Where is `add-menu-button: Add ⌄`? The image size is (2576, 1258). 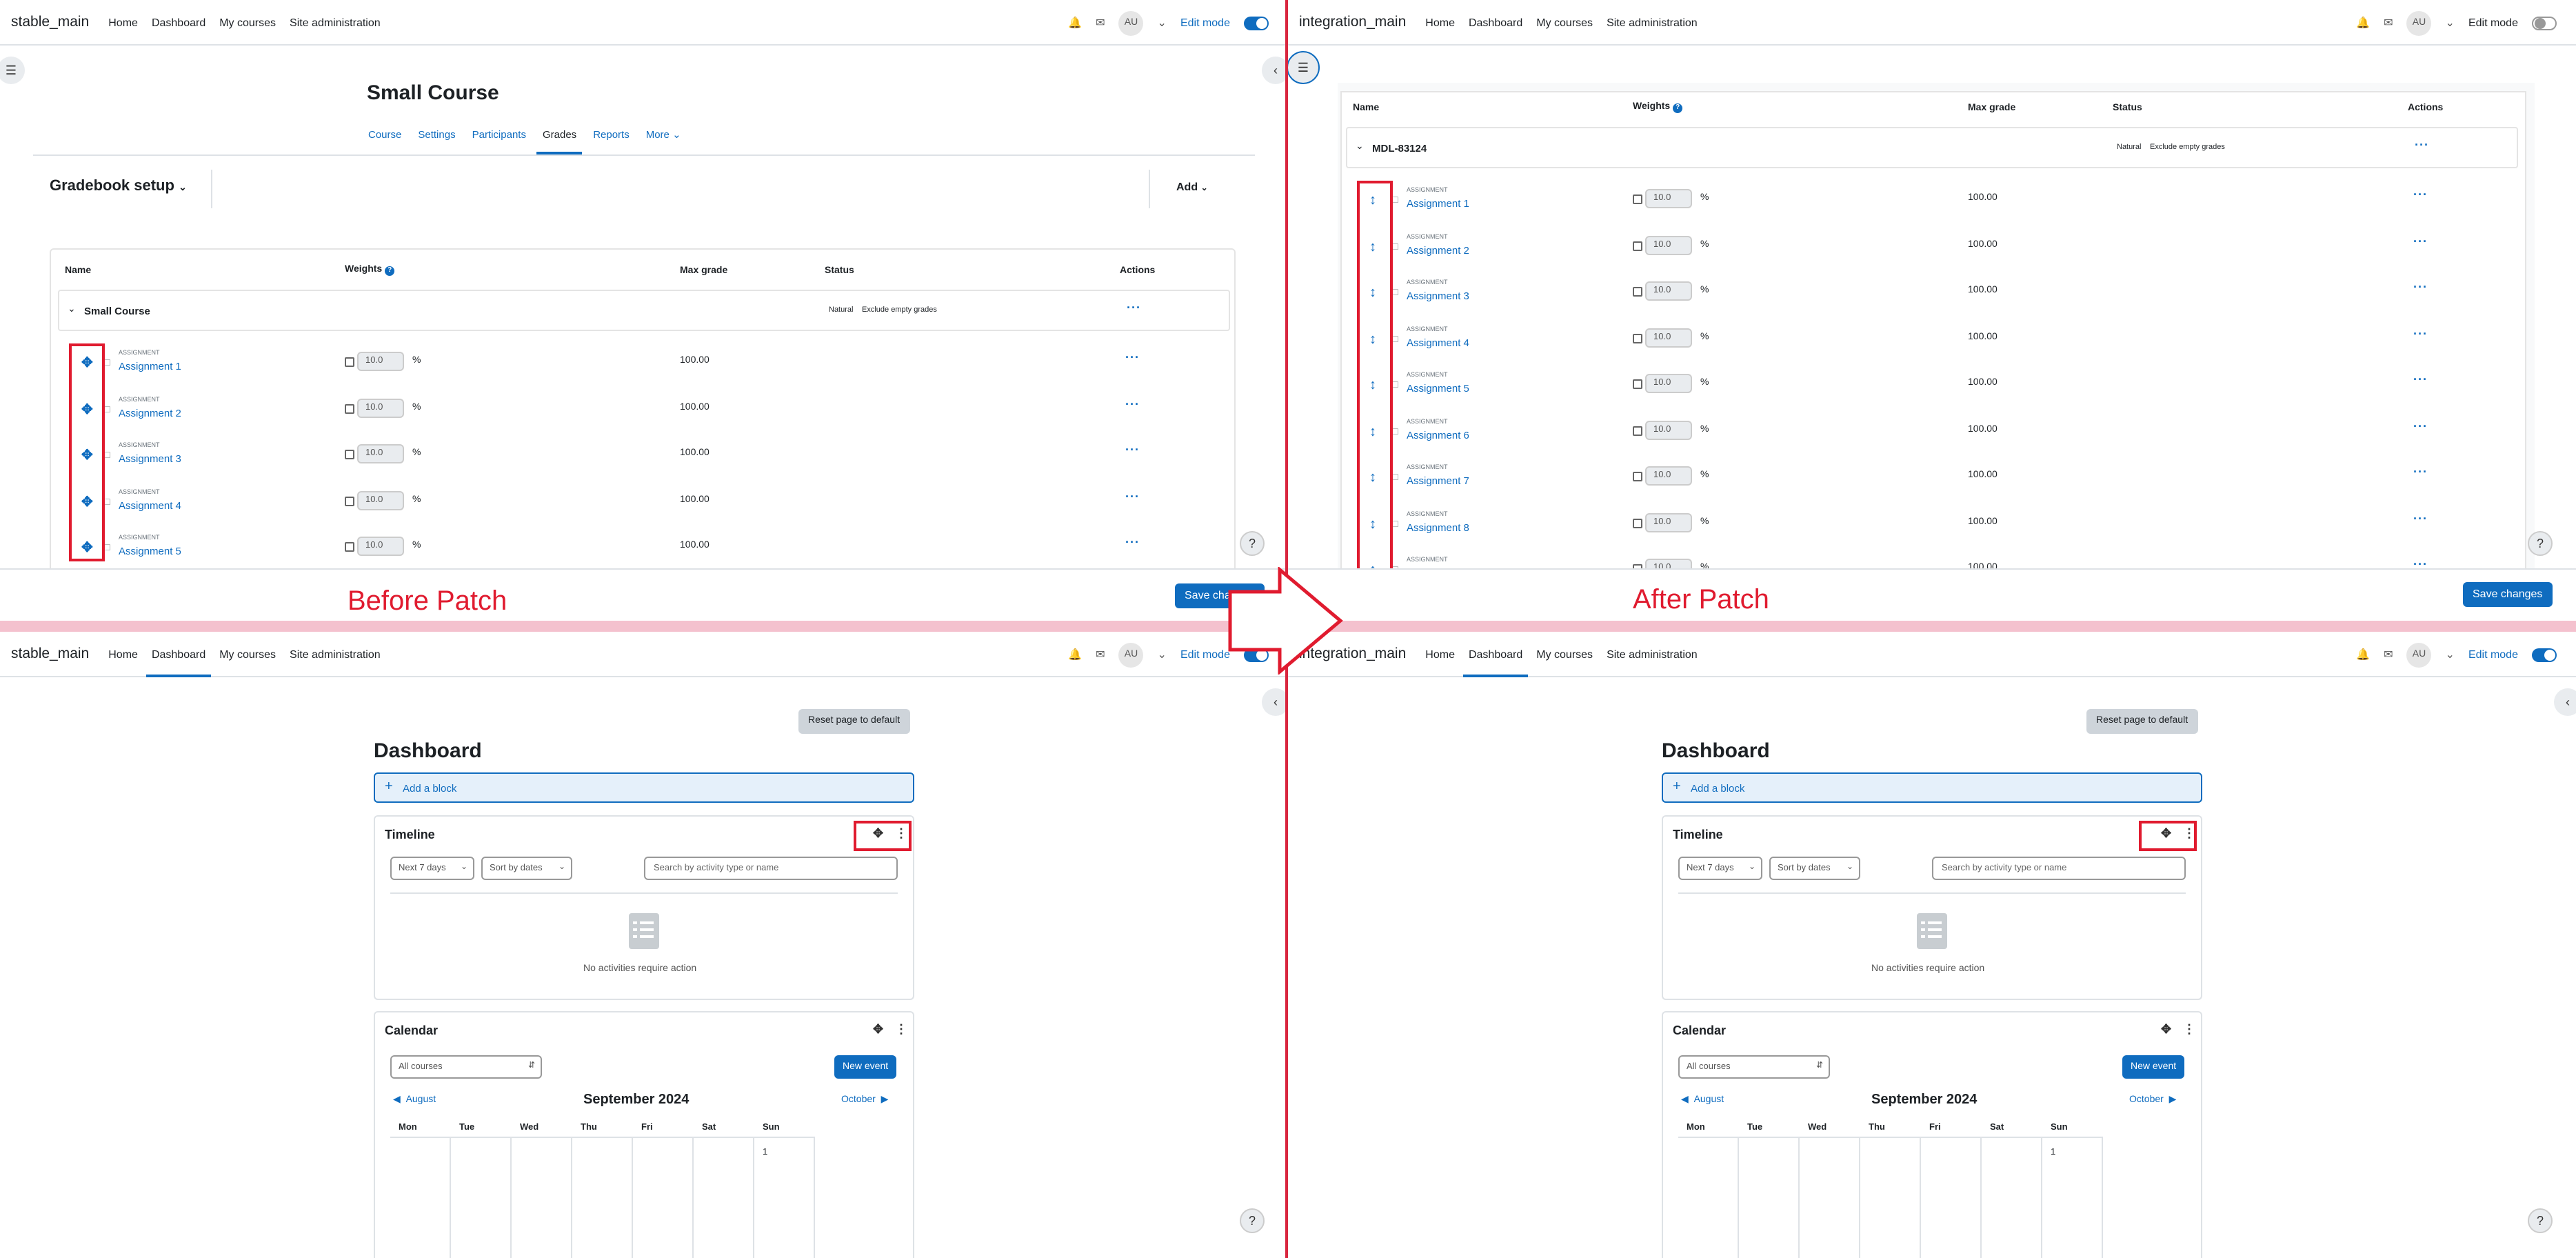
add-menu-button: Add ⌄ is located at coordinates (1192, 187).